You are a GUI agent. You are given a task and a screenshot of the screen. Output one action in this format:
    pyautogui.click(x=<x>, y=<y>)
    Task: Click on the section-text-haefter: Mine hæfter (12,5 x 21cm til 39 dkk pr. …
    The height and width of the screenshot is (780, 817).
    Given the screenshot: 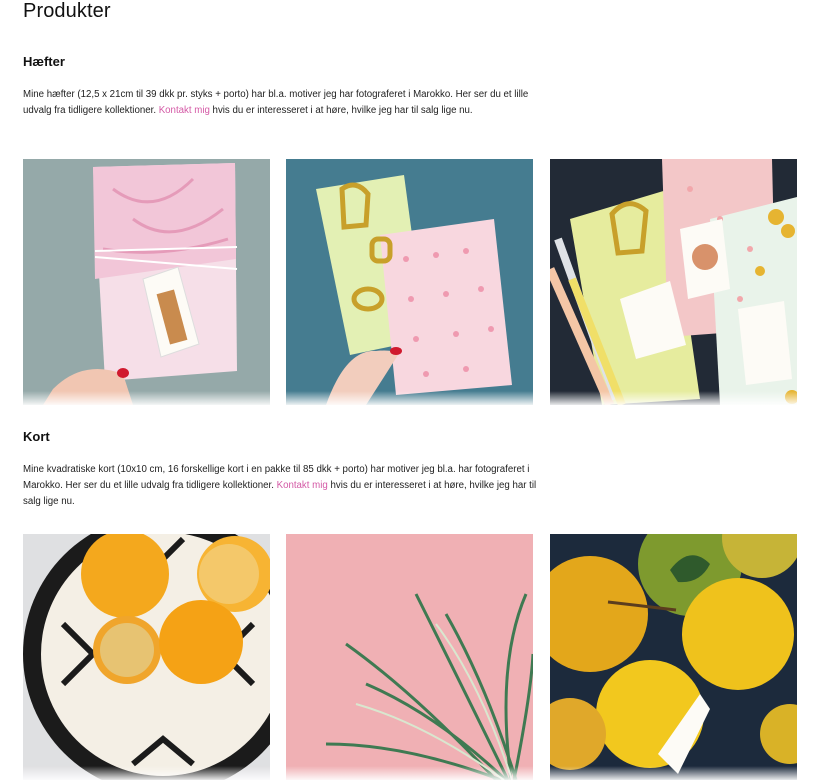 What is the action you would take?
    pyautogui.click(x=280, y=103)
    